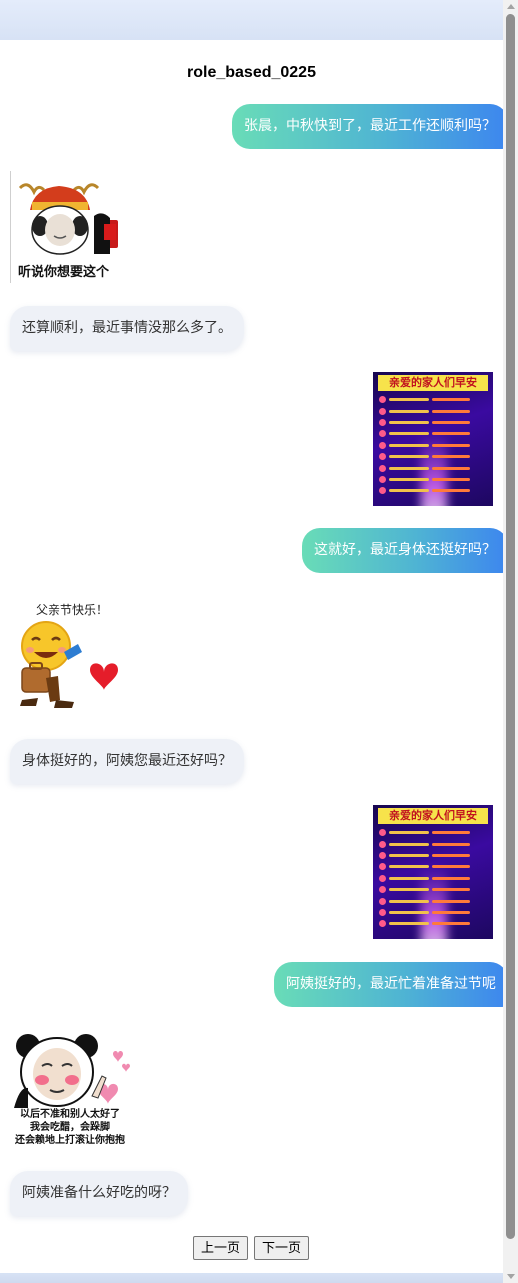  Describe the element at coordinates (391, 984) in the screenshot. I see `user-message-bubble: 阿姨挺好的，最近忙着准备过节呢` at that location.